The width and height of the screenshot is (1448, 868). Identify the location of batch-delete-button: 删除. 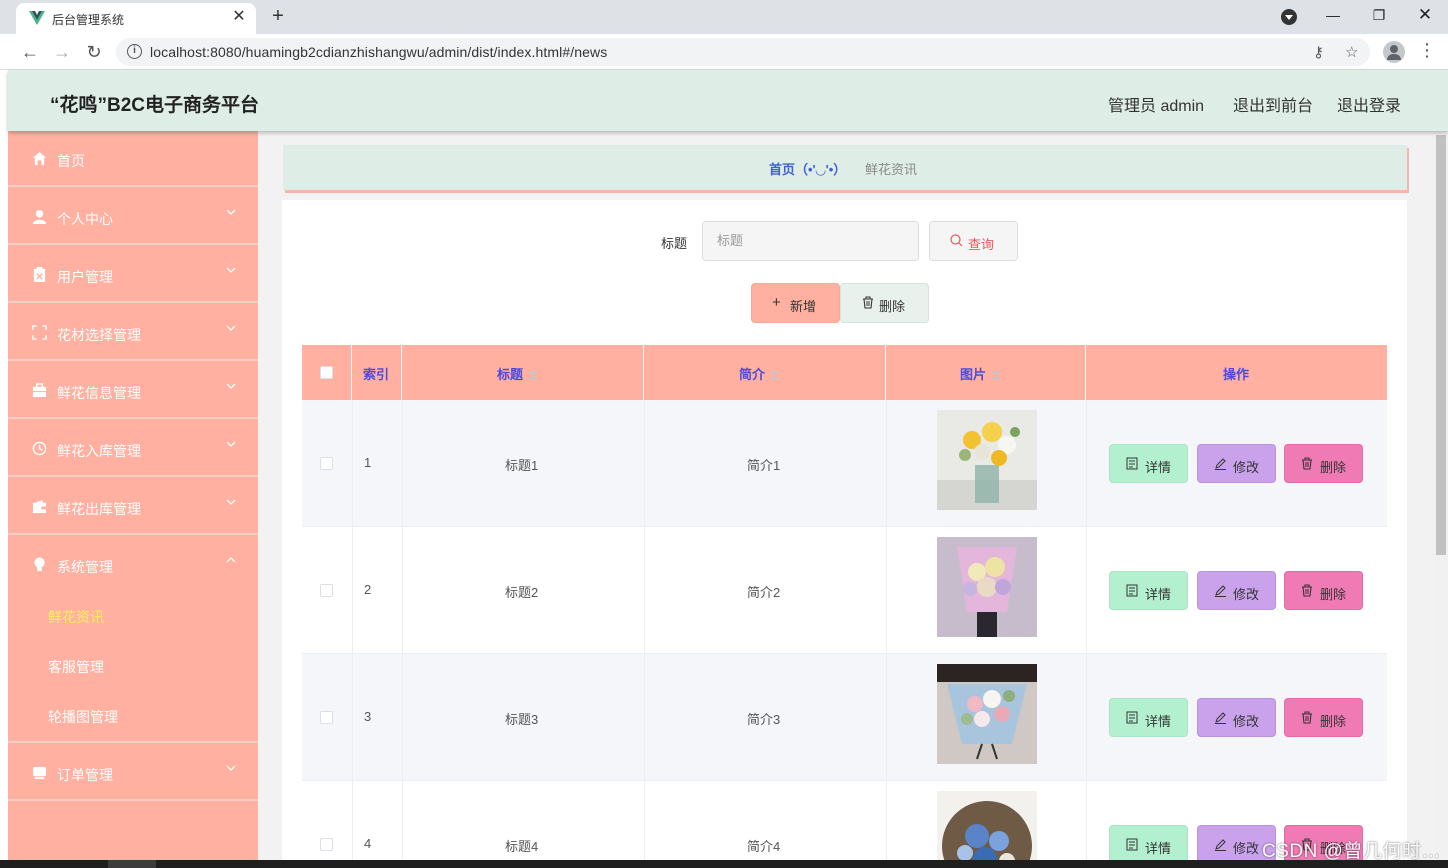
(884, 303).